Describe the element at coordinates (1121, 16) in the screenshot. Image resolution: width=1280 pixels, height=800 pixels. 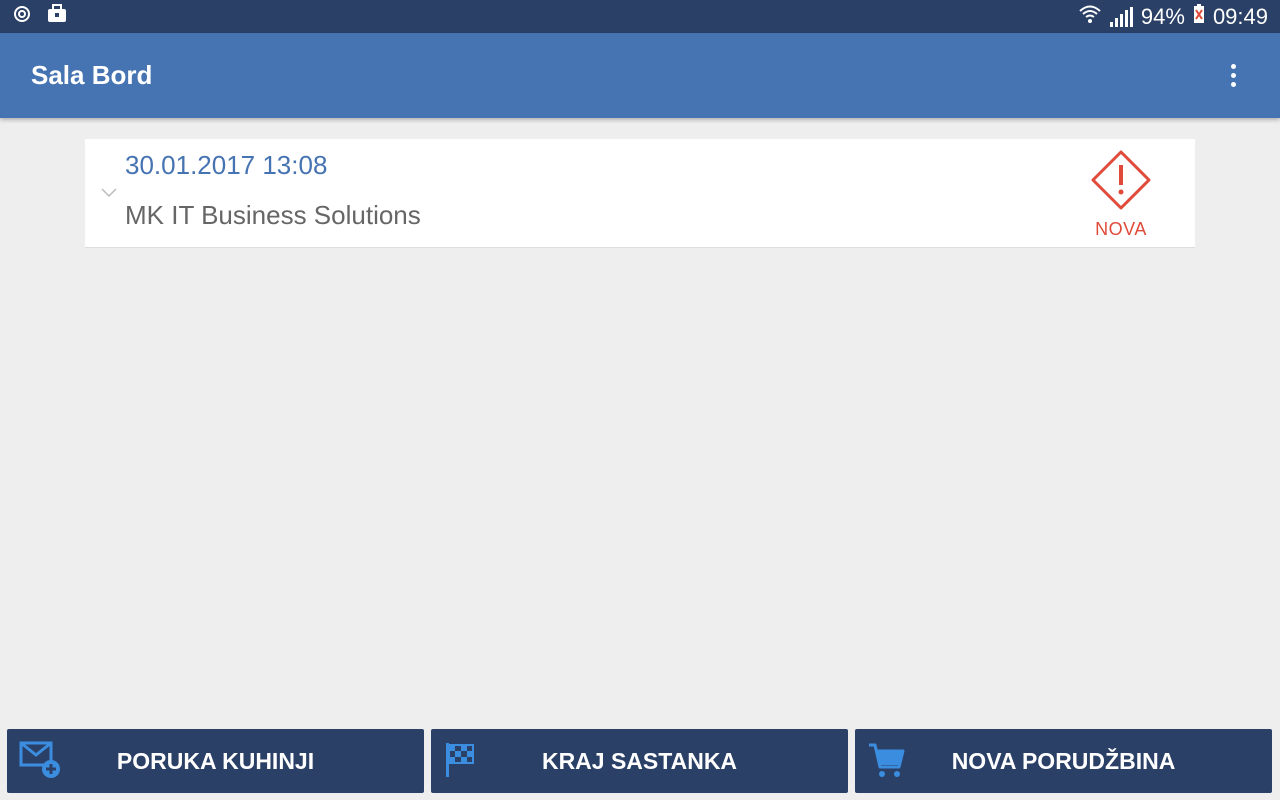
I see `signal-icon` at that location.